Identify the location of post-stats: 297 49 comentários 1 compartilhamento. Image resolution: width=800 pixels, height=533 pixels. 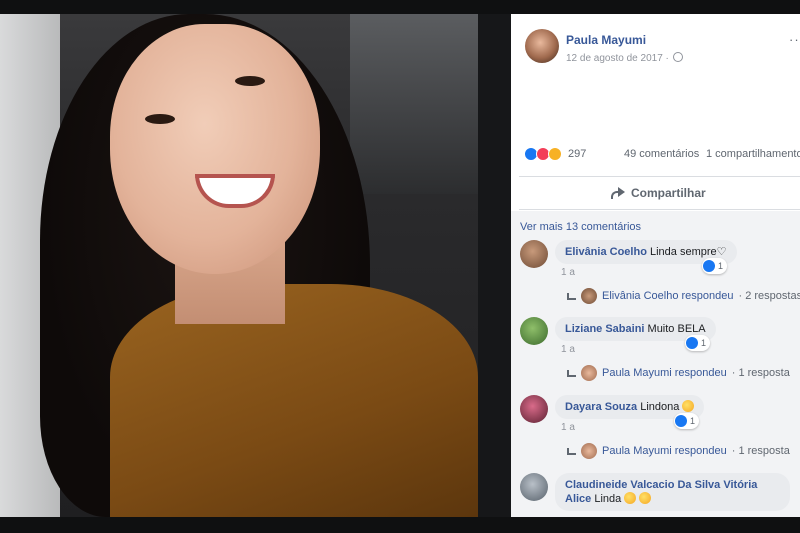
(655, 158).